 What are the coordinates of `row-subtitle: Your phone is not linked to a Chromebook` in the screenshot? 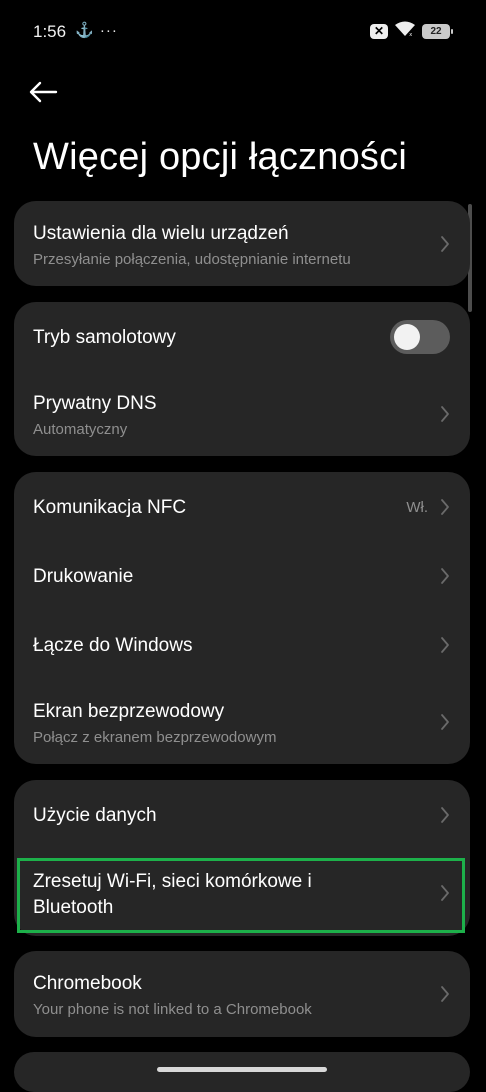 It's located at (172, 1009).